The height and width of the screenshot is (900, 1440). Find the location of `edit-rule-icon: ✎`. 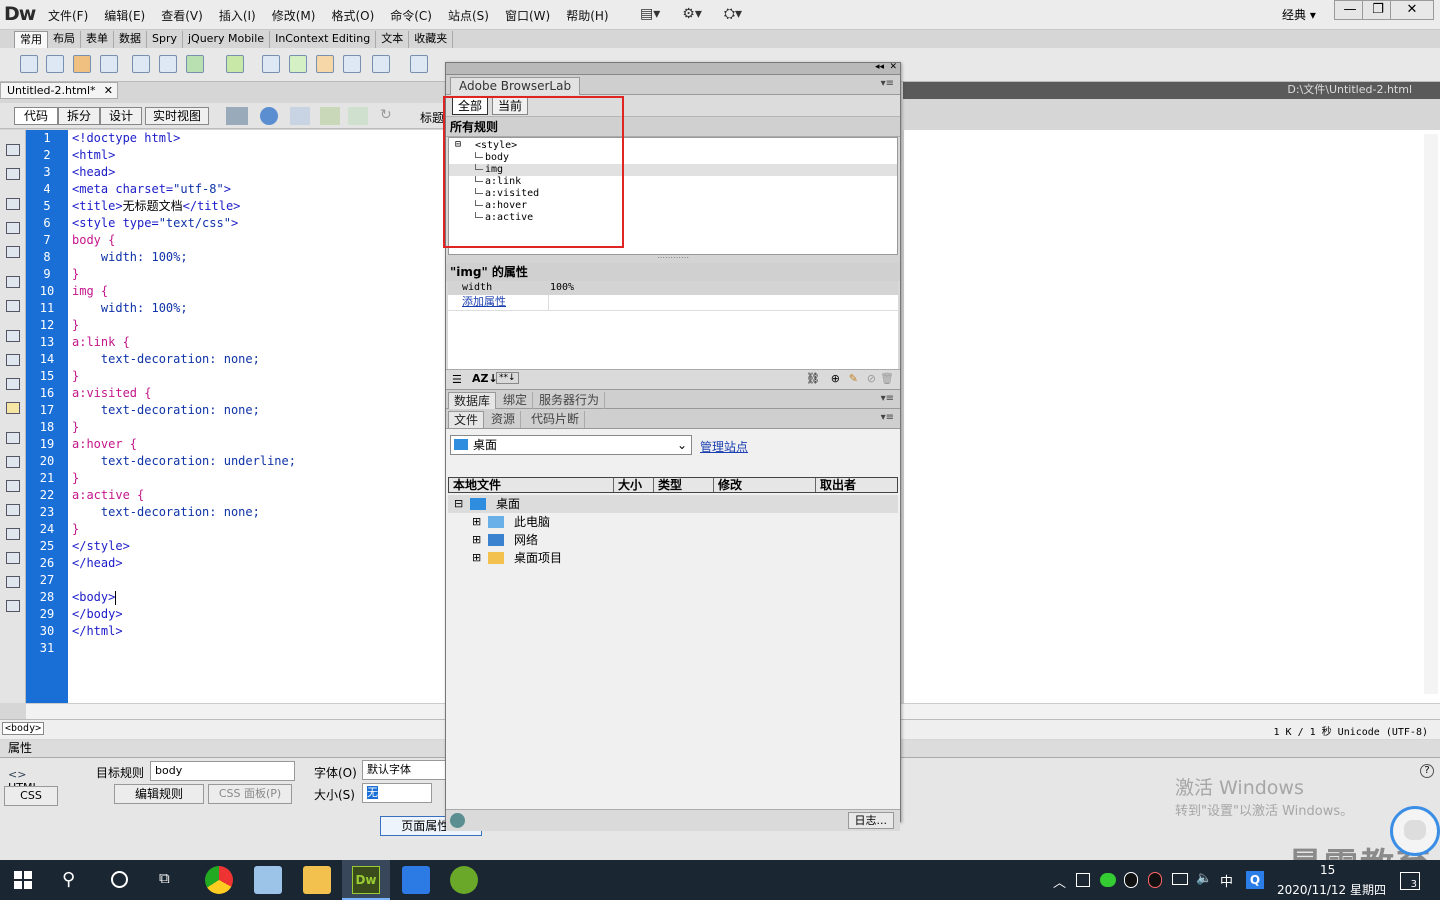

edit-rule-icon: ✎ is located at coordinates (853, 378).